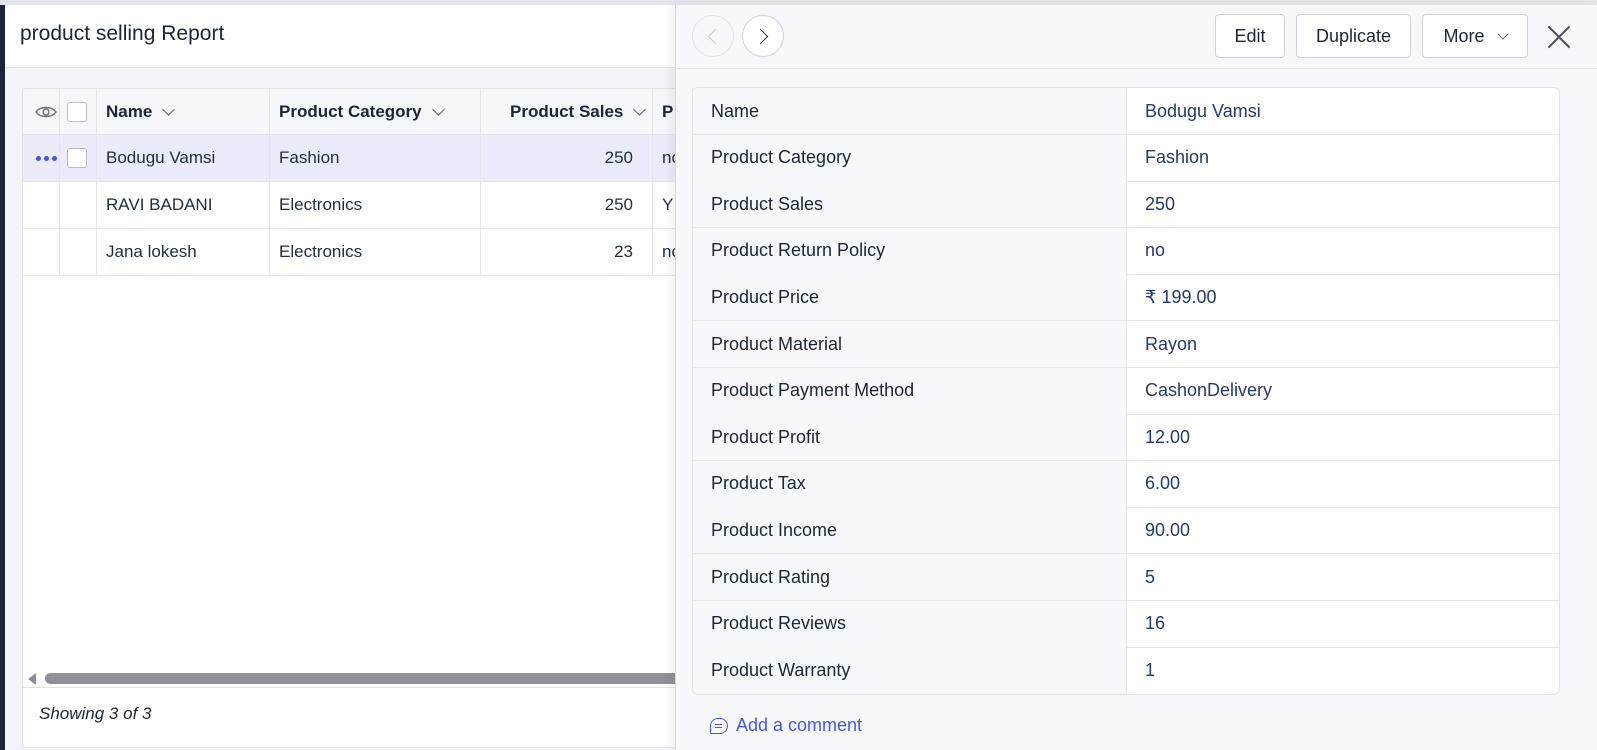 This screenshot has width=1597, height=750. I want to click on select-all-checkbox, so click(77, 111).